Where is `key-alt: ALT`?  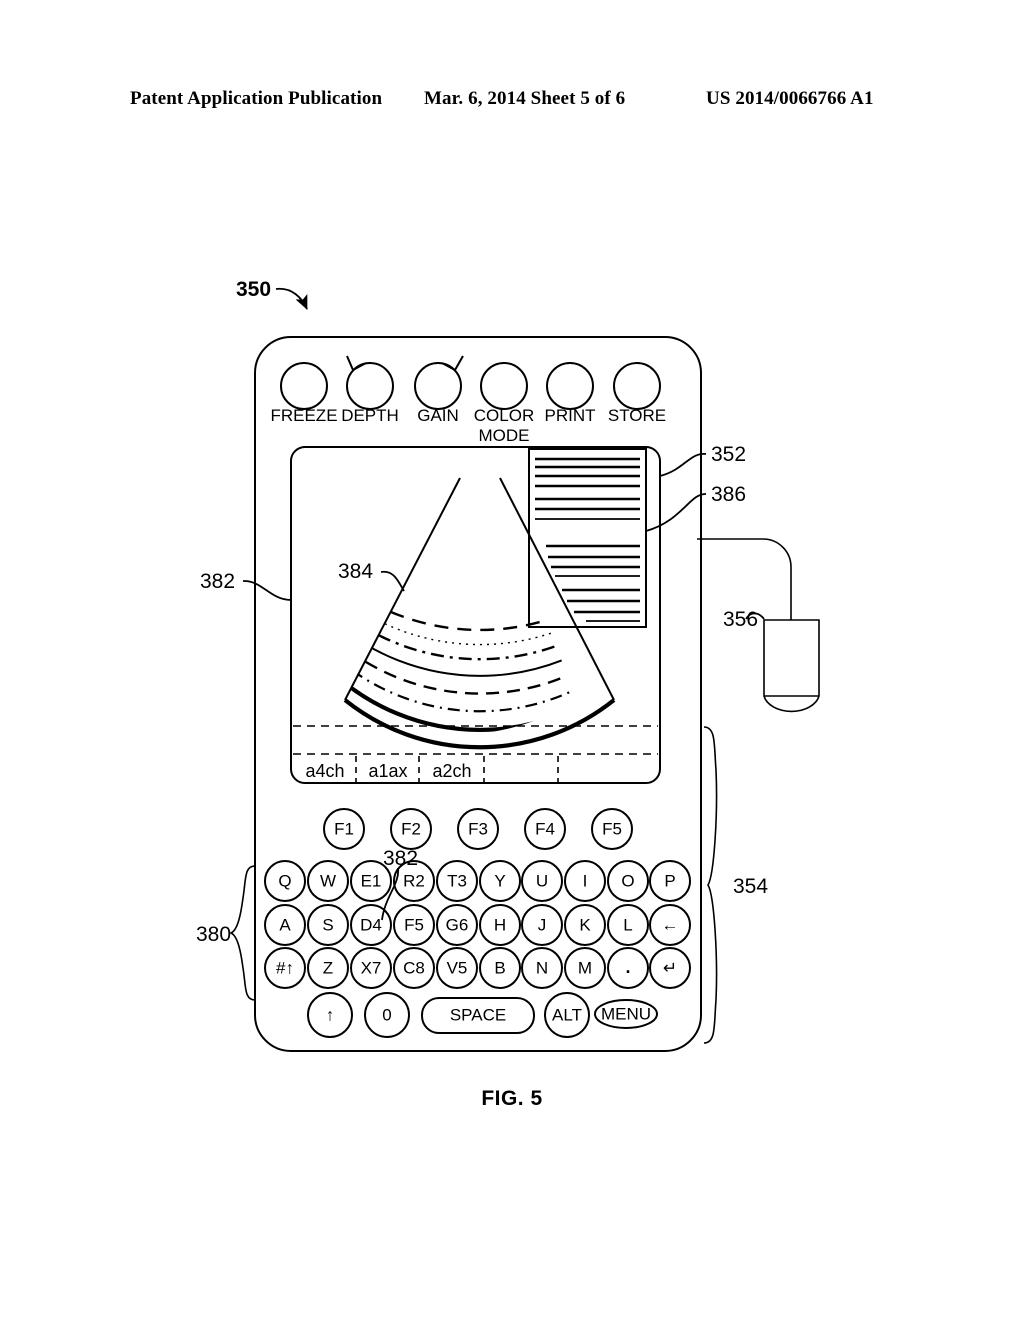
key-alt: ALT is located at coordinates (567, 1015).